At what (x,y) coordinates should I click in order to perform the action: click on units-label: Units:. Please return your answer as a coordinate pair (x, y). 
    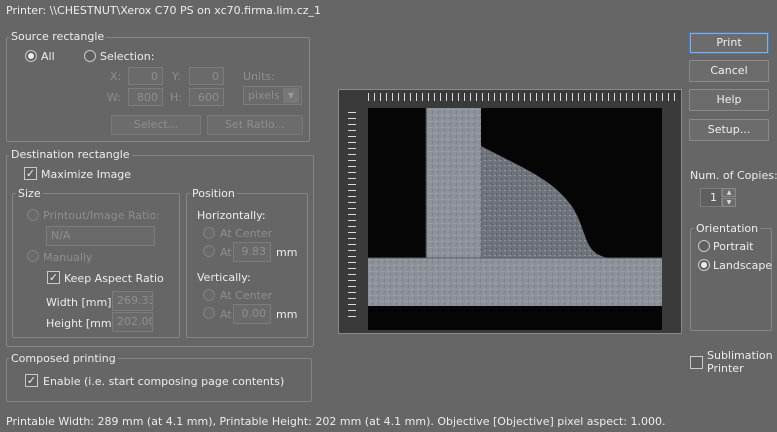
    Looking at the image, I should click on (259, 76).